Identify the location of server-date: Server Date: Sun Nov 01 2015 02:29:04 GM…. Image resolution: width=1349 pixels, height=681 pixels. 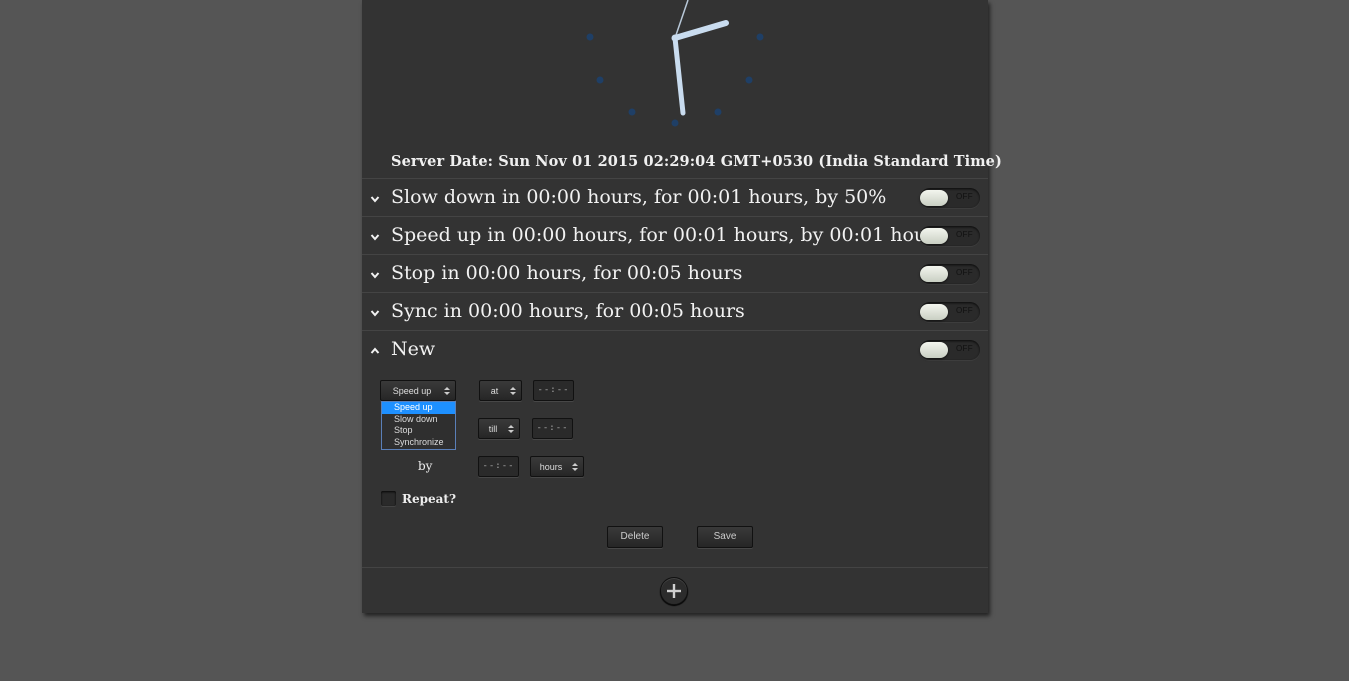
(696, 161).